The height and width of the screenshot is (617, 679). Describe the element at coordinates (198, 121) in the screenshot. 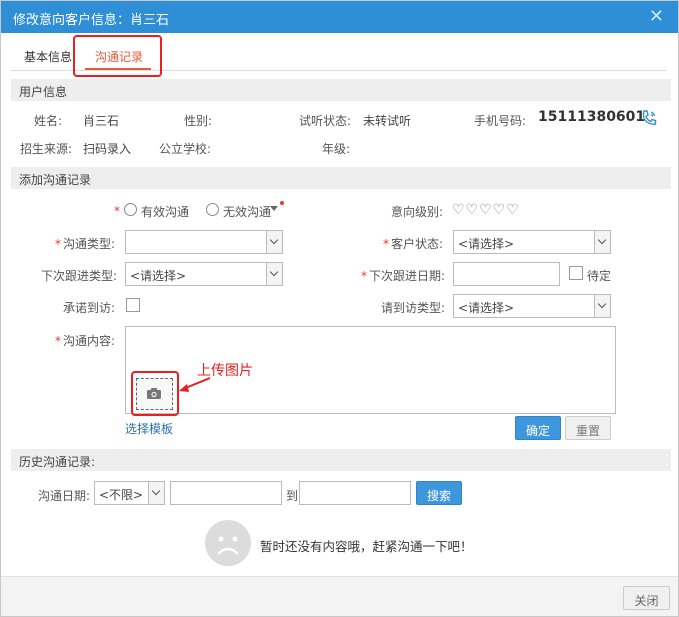

I see `gender-label: 性别:` at that location.